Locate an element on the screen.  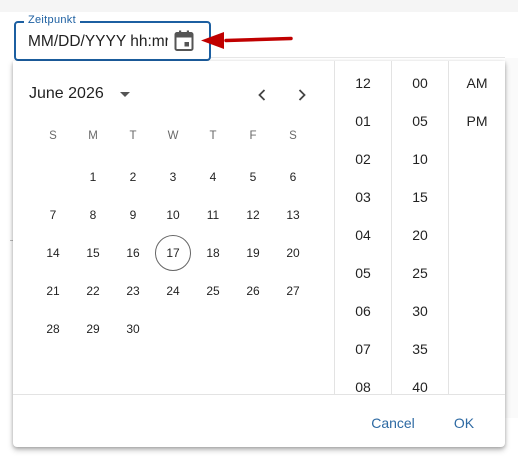
day-cell-today: 17 is located at coordinates (173, 253).